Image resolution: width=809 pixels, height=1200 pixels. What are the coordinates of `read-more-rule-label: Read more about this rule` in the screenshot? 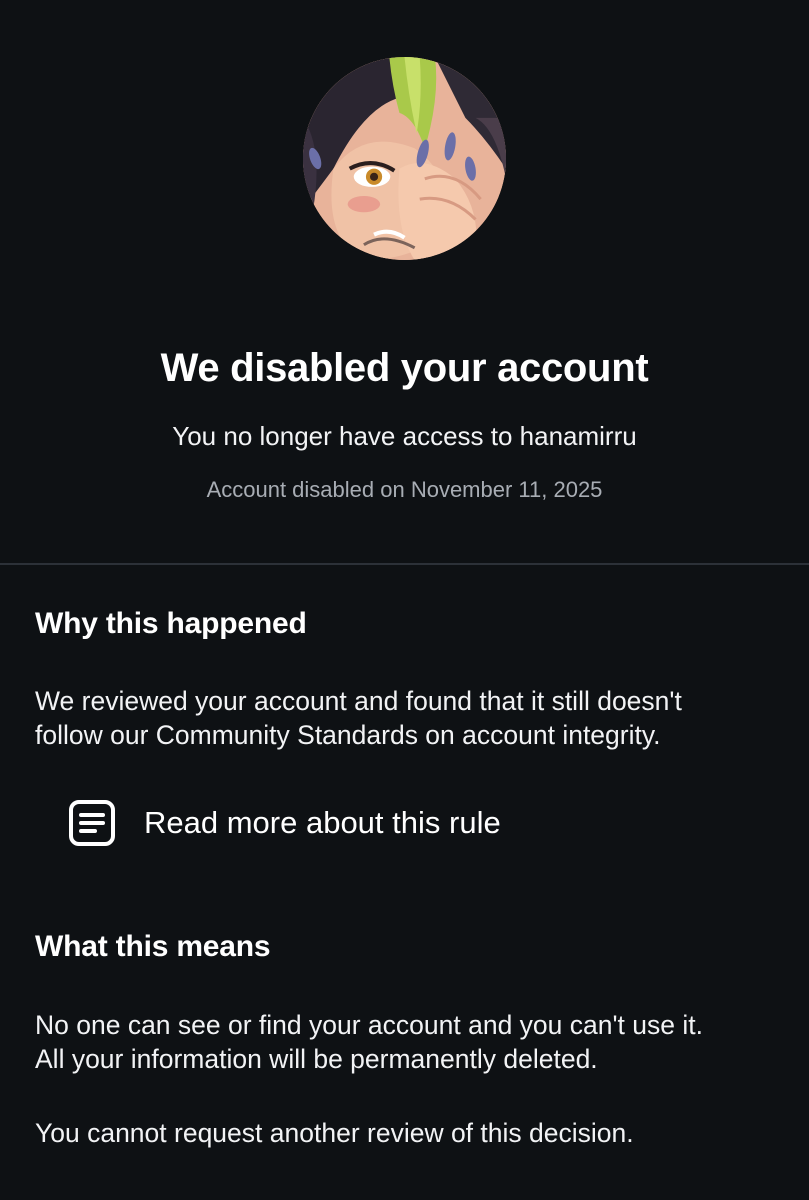 It's located at (322, 822).